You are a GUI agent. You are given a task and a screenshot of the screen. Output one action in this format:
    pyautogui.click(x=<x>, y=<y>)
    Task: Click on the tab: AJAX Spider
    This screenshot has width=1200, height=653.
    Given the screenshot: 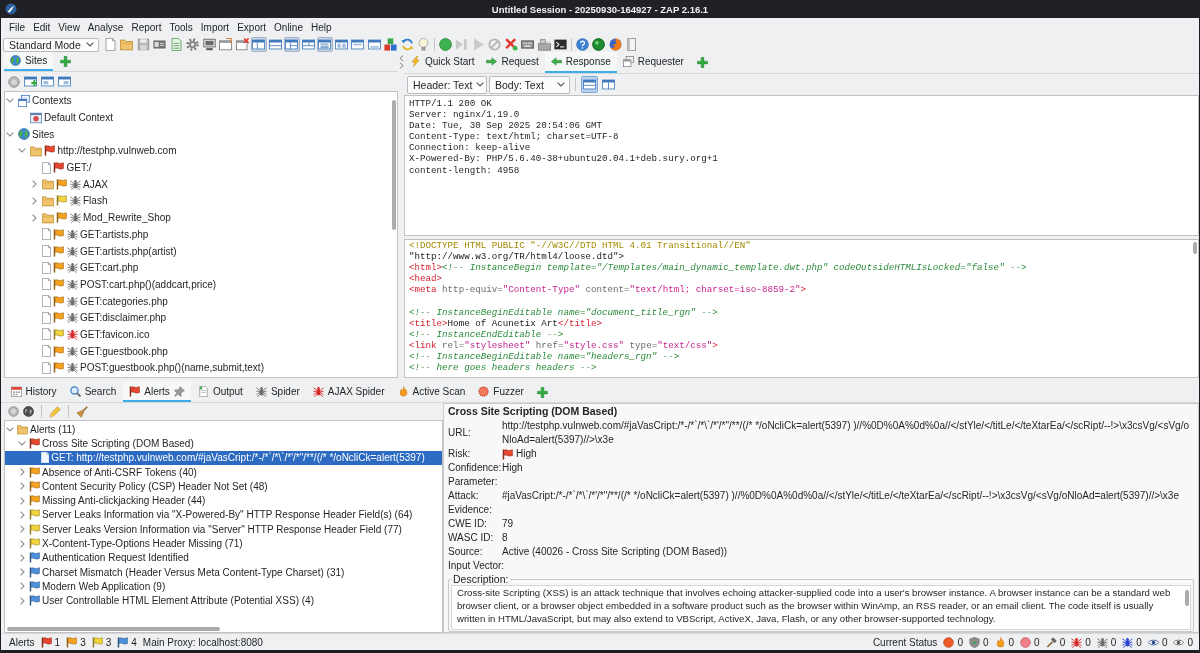 What is the action you would take?
    pyautogui.click(x=348, y=392)
    